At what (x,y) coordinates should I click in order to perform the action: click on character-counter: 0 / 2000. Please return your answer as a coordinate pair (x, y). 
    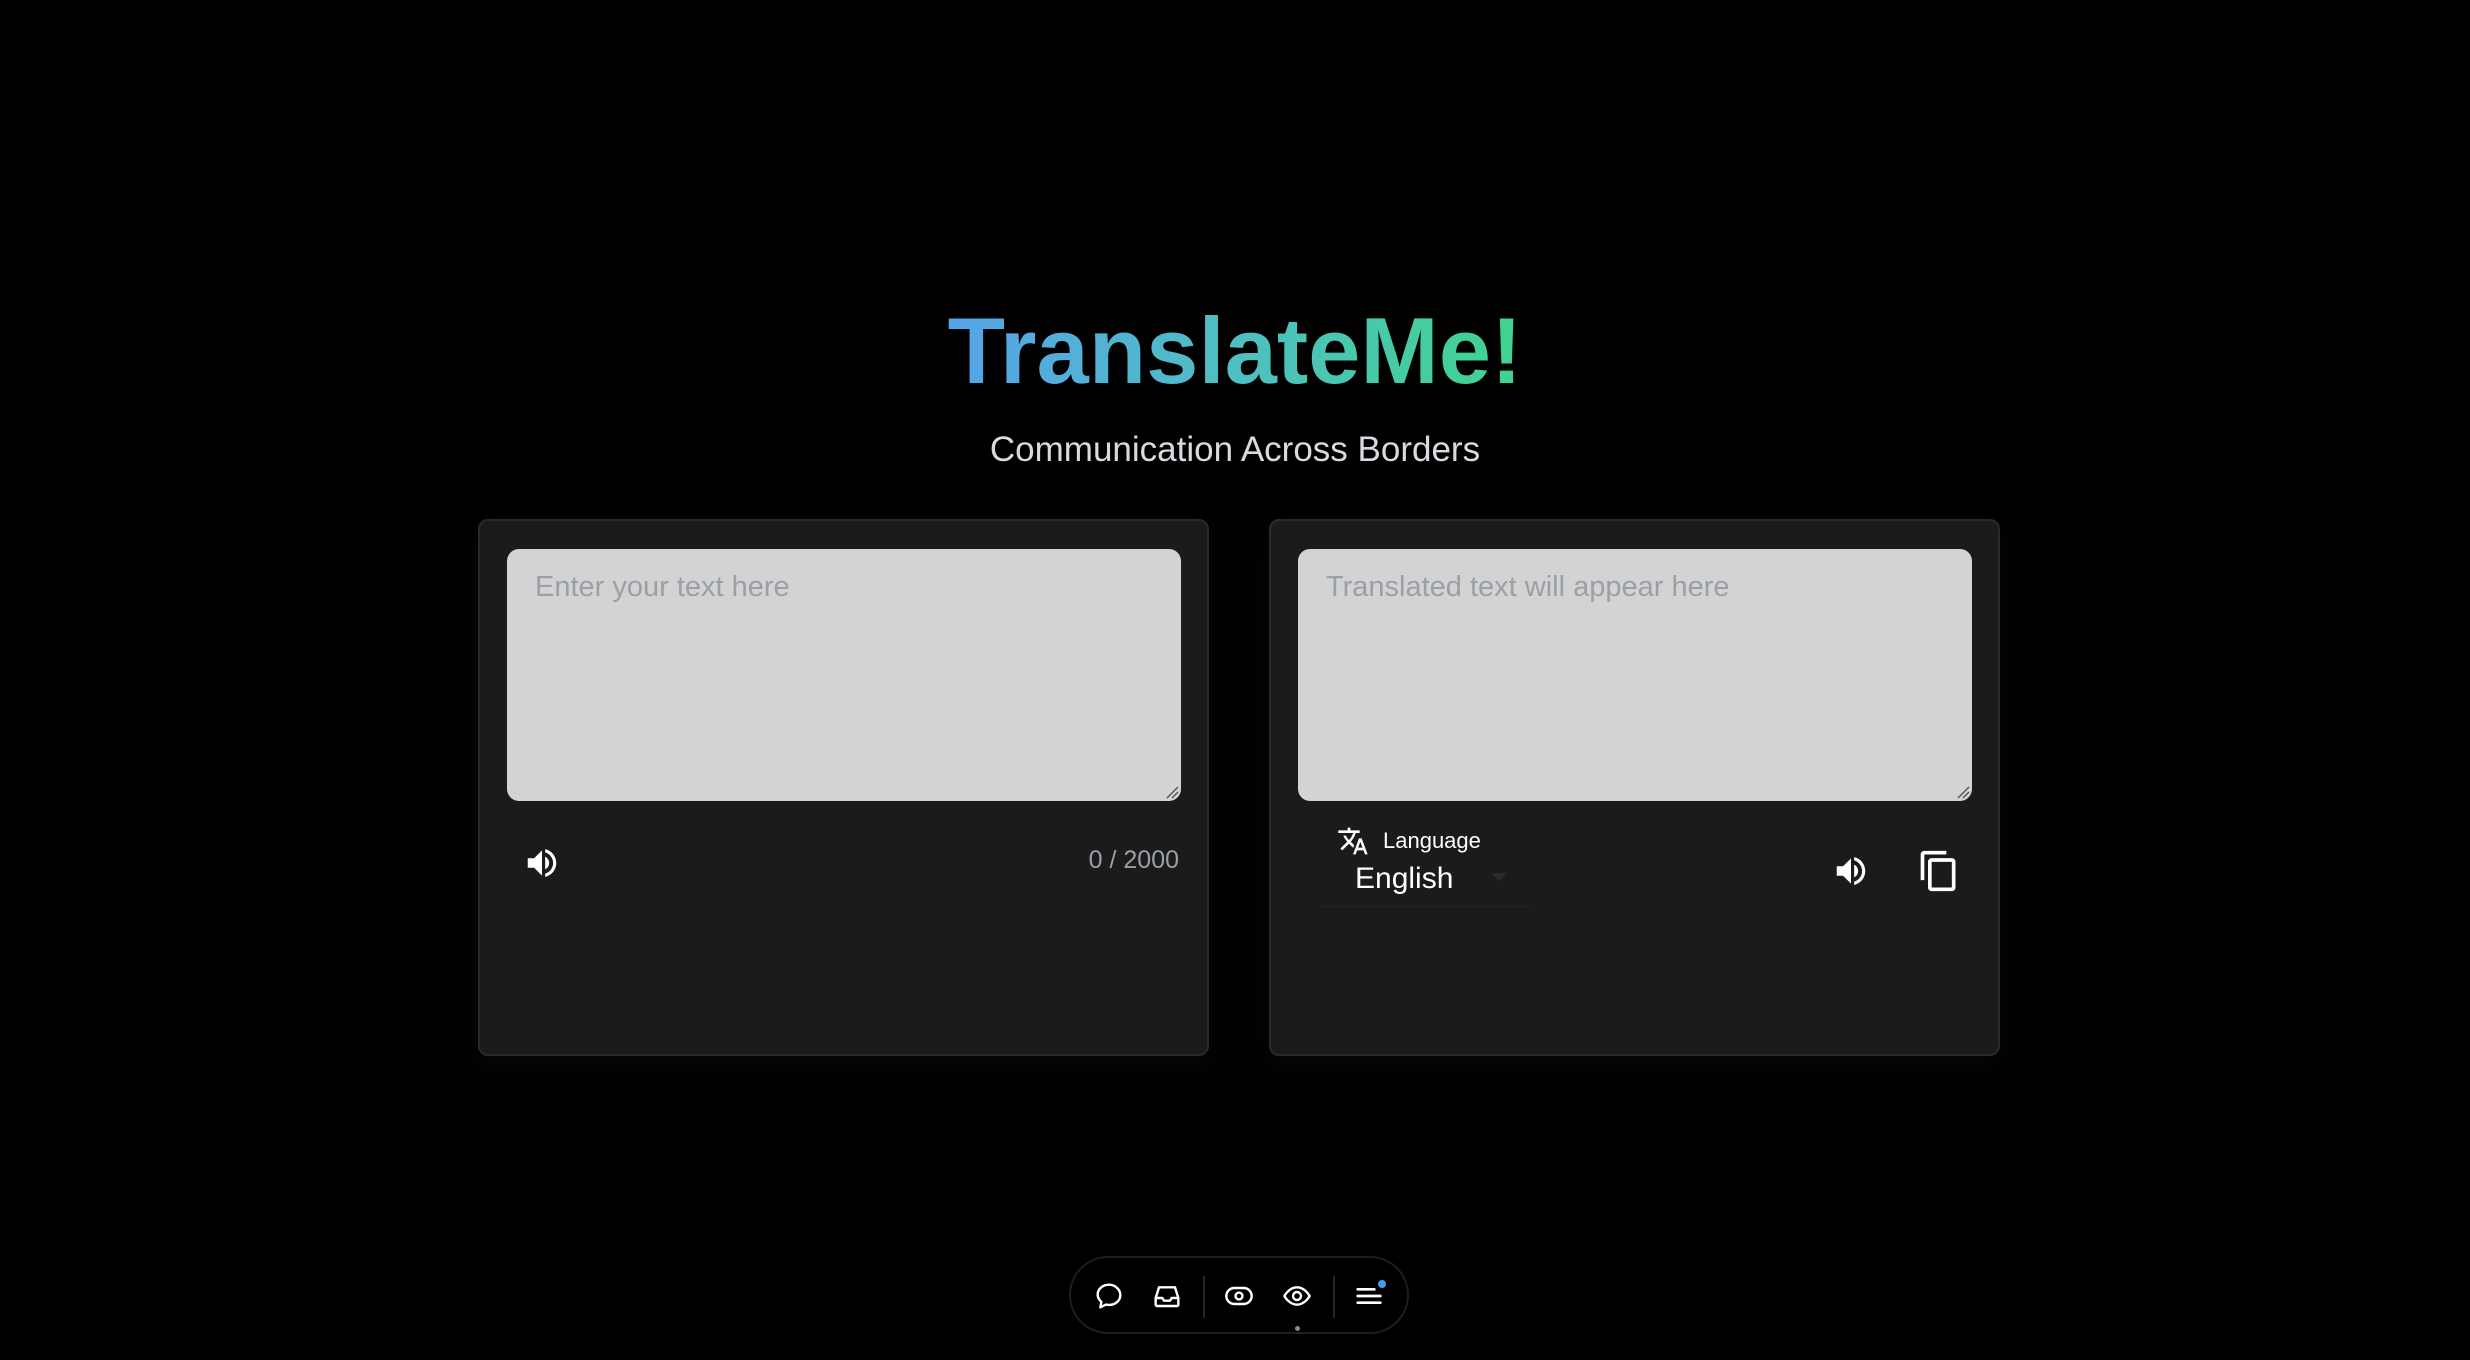
    Looking at the image, I should click on (1133, 860).